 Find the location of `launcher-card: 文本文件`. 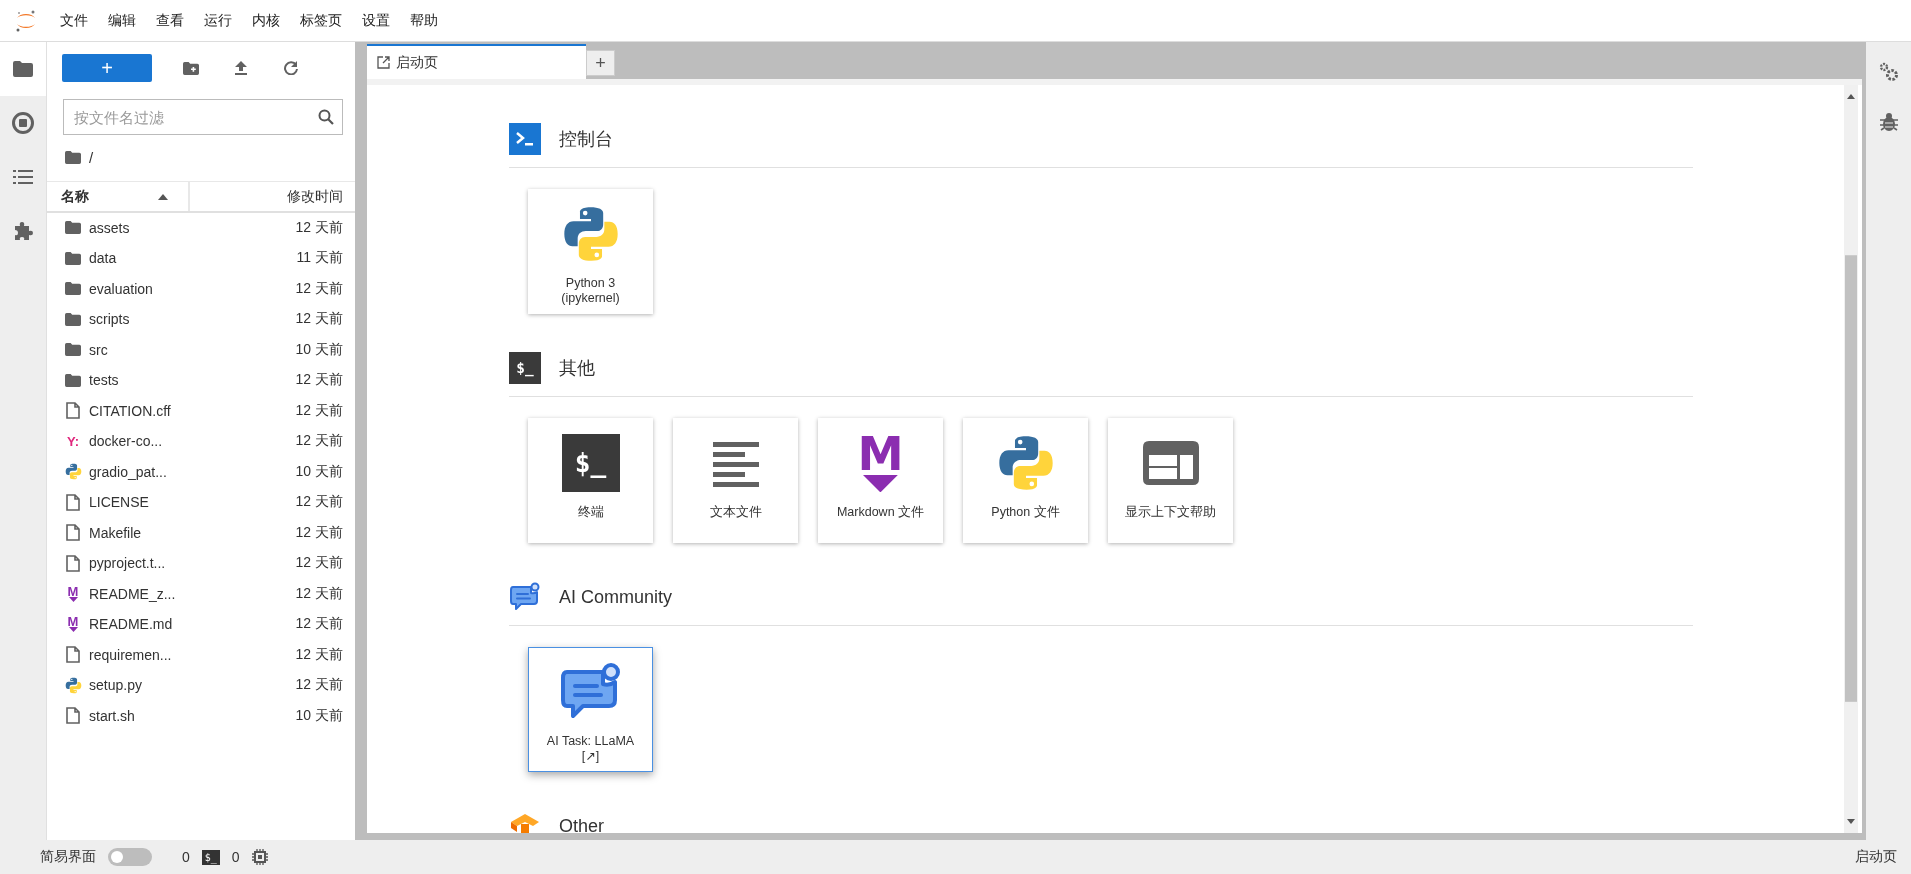

launcher-card: 文本文件 is located at coordinates (735, 480).